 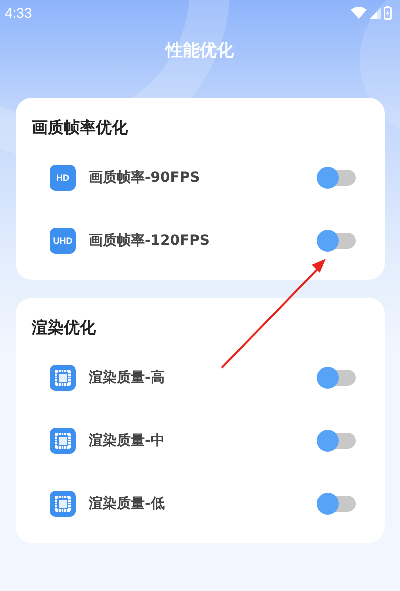 I want to click on setting-label: 渲染质量-高, so click(x=127, y=377).